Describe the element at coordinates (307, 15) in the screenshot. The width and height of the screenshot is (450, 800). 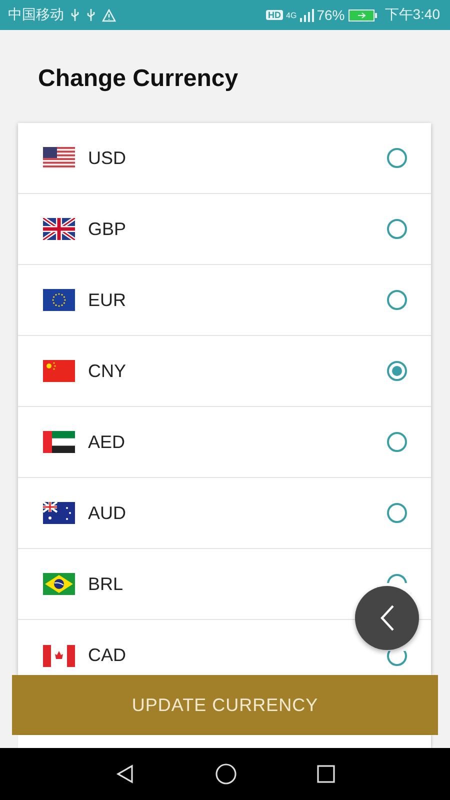
I see `signal-icon` at that location.